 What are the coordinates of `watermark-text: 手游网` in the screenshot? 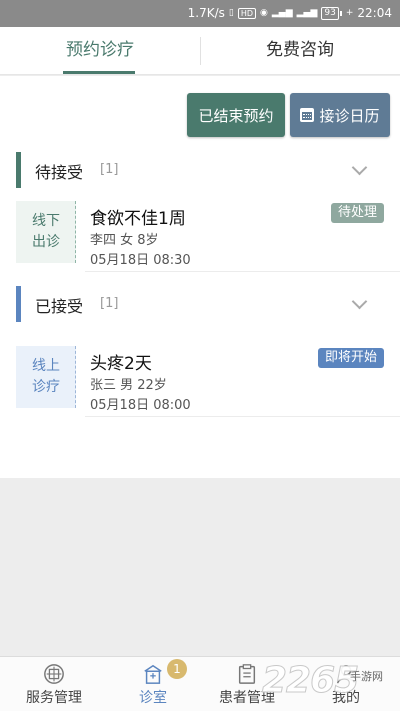 It's located at (366, 676).